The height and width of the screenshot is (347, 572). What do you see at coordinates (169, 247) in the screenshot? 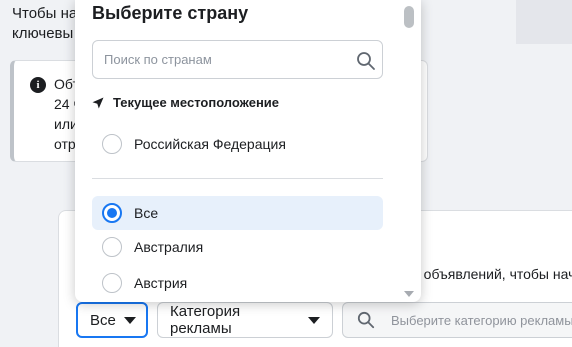
I see `country-option-label: Австралия` at bounding box center [169, 247].